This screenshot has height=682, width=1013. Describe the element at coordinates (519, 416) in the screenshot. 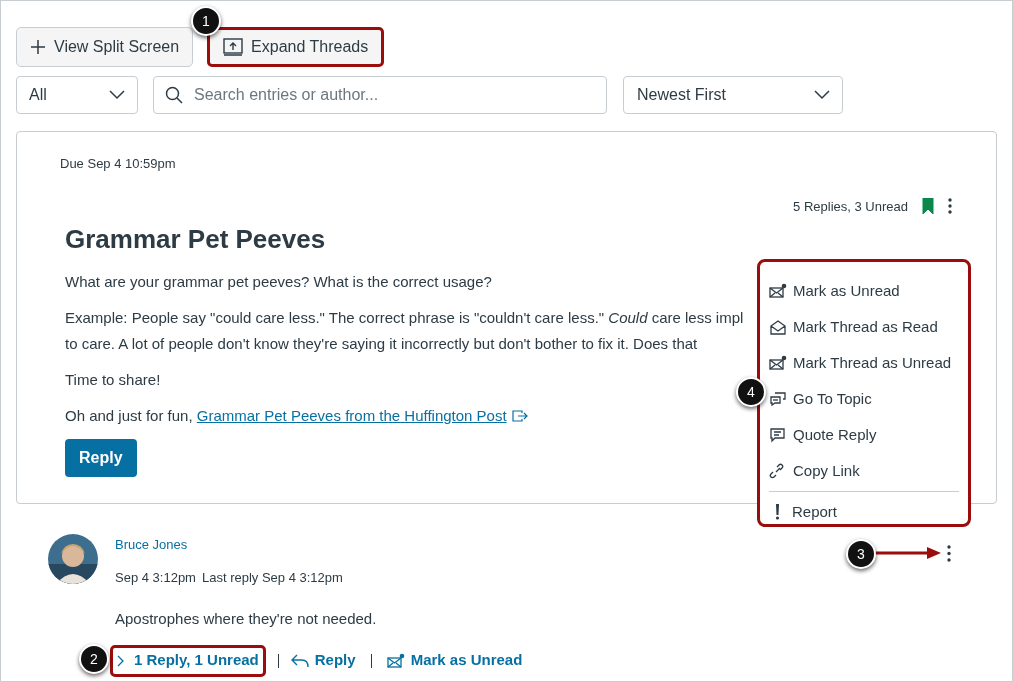

I see `external-link-icon` at that location.